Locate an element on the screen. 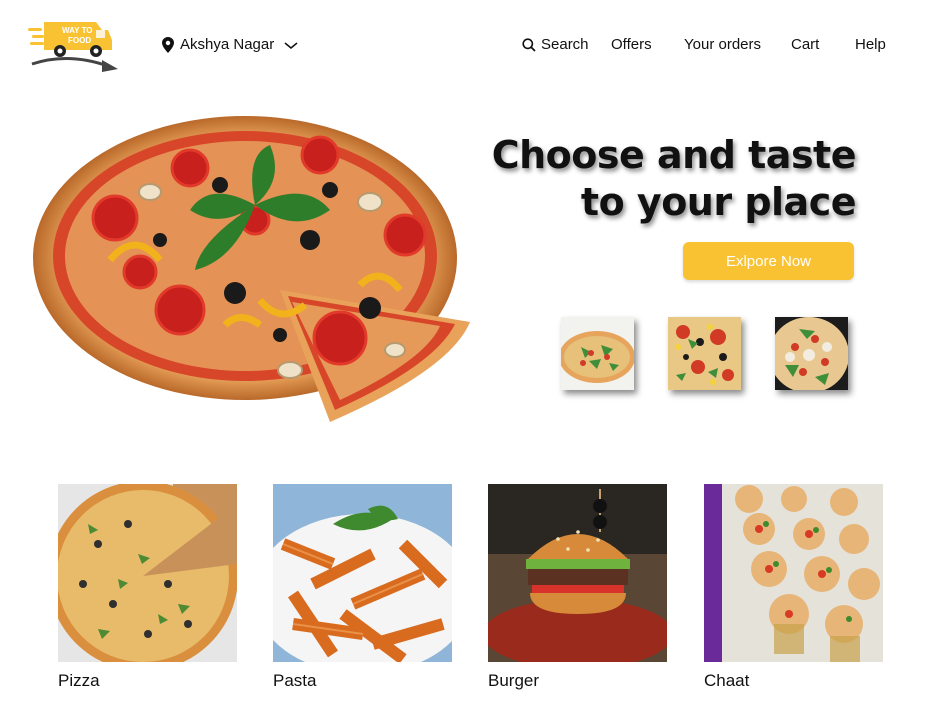 The height and width of the screenshot is (707, 940). category-card-pasta: Pasta is located at coordinates (362, 587).